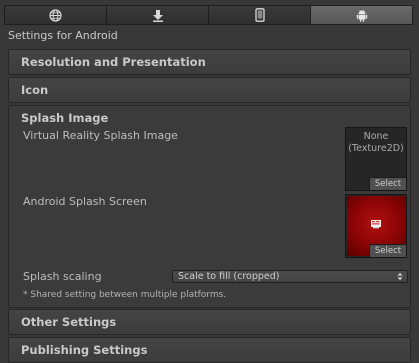 The width and height of the screenshot is (419, 363). I want to click on download-icon, so click(157, 15).